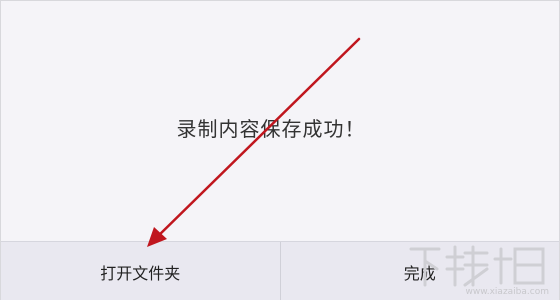 The image size is (560, 300). I want to click on watermark-url: www.xiazaiba.com, so click(507, 292).